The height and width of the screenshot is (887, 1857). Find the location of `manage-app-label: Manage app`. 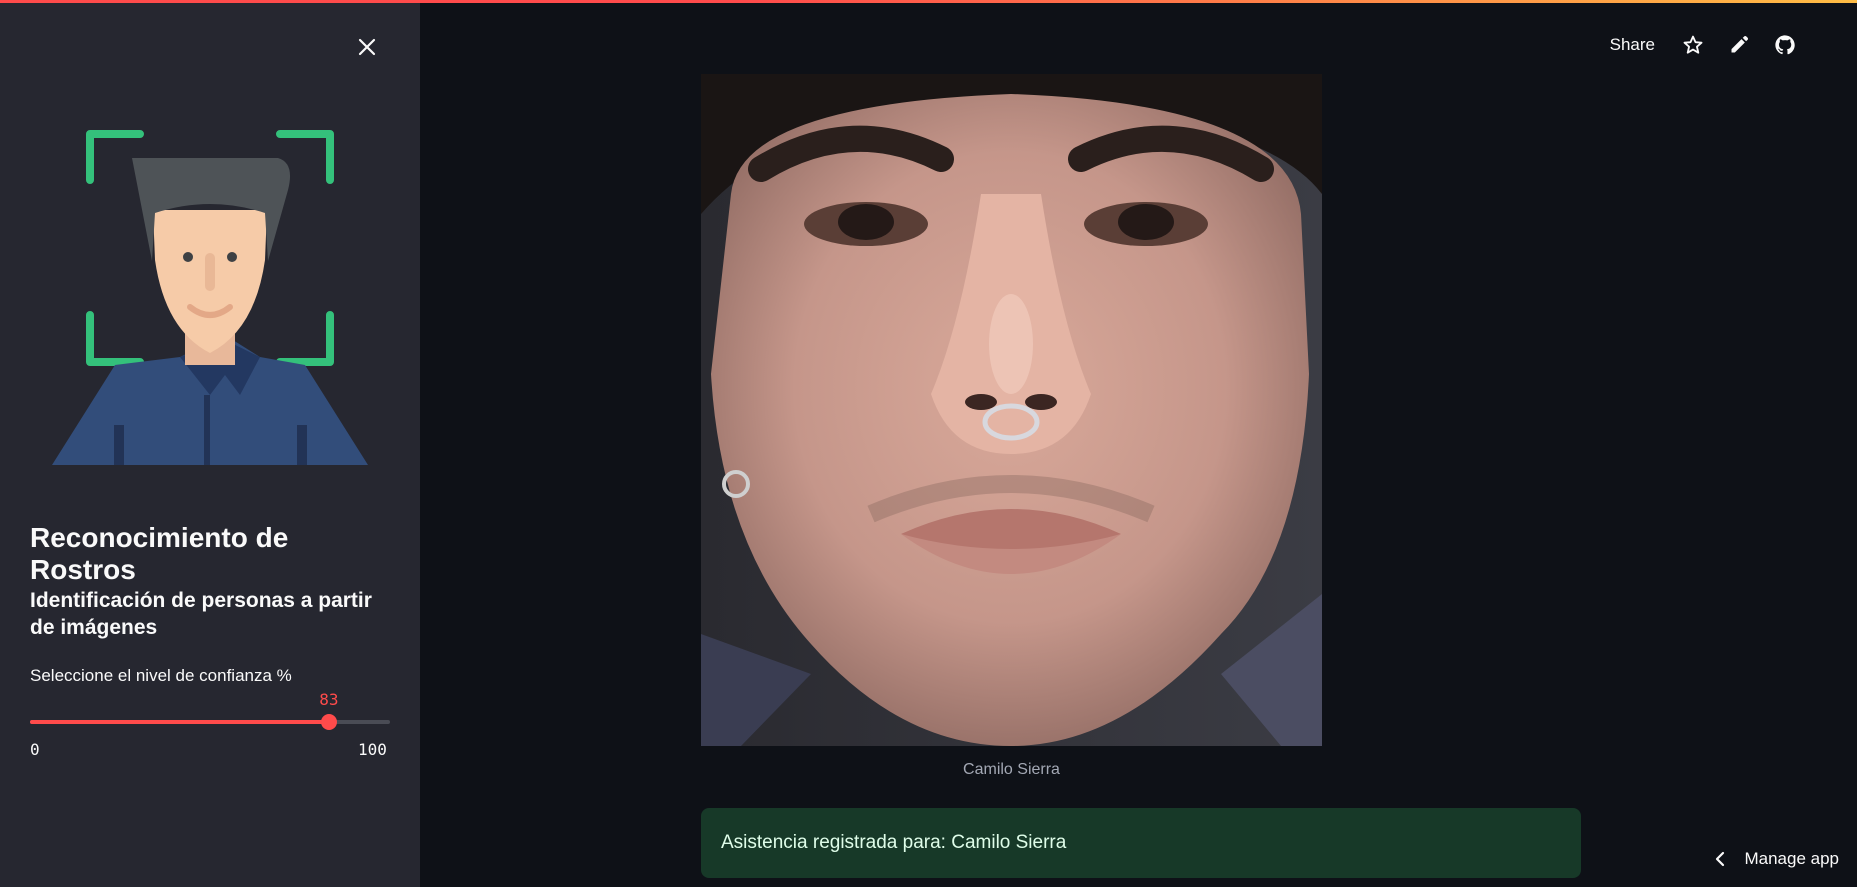

manage-app-label: Manage app is located at coordinates (1791, 858).